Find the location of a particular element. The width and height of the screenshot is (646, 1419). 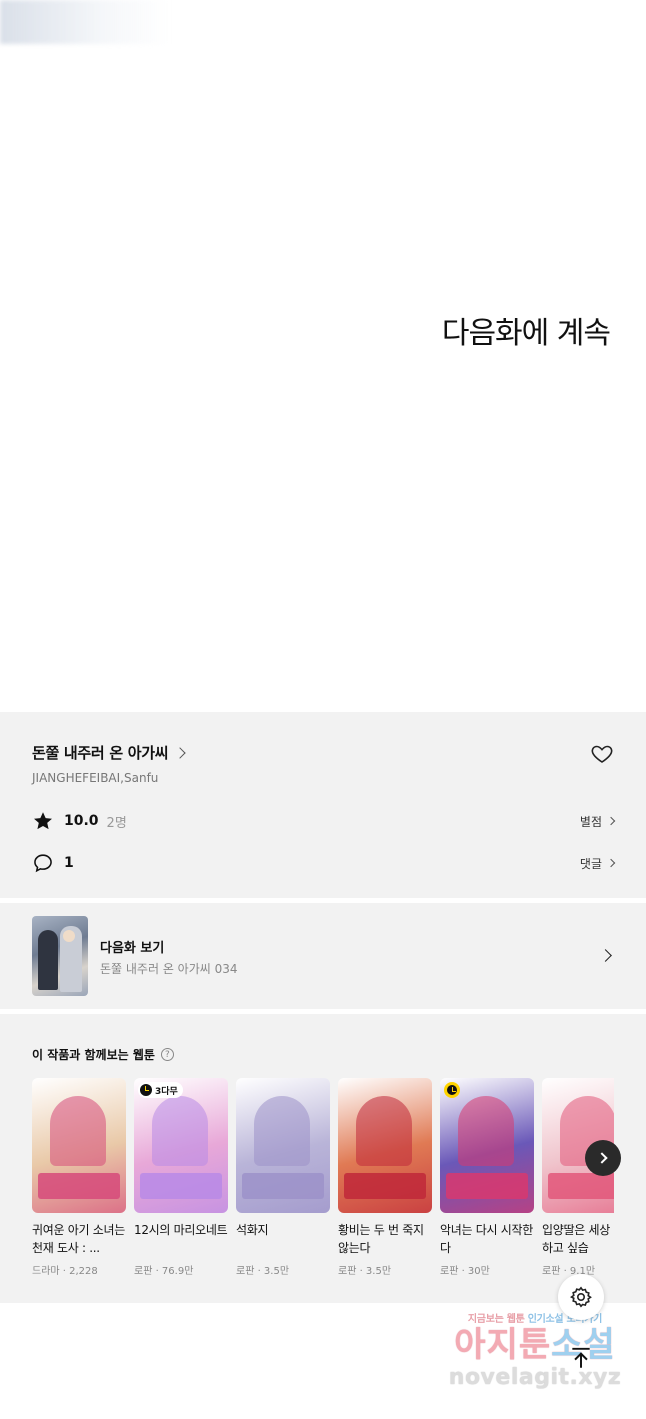

clock-icon is located at coordinates (146, 1090).